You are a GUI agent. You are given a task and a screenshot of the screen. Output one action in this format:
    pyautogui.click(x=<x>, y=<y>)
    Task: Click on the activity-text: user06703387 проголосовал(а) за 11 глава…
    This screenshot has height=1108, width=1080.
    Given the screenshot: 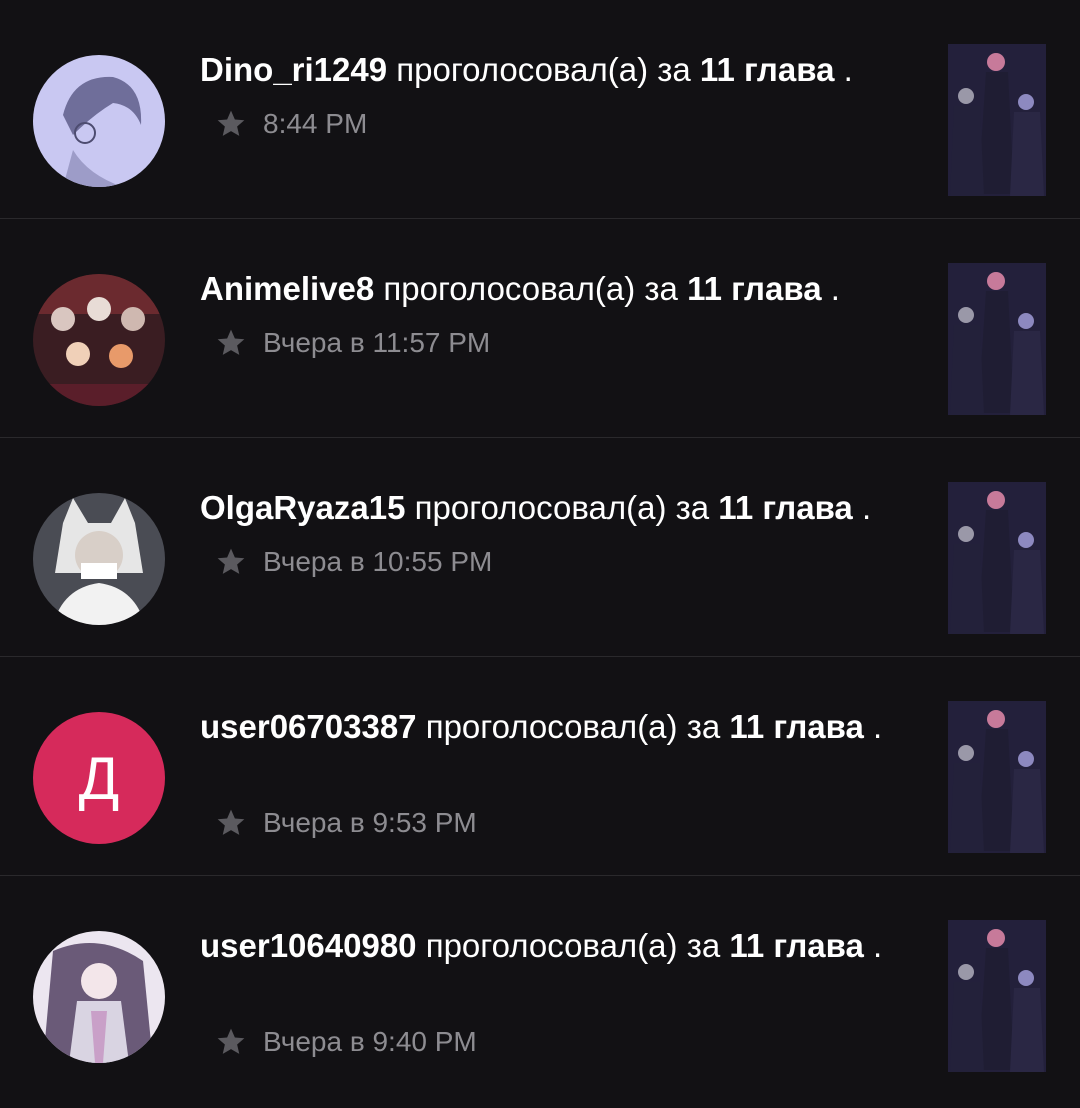 What is the action you would take?
    pyautogui.click(x=545, y=726)
    